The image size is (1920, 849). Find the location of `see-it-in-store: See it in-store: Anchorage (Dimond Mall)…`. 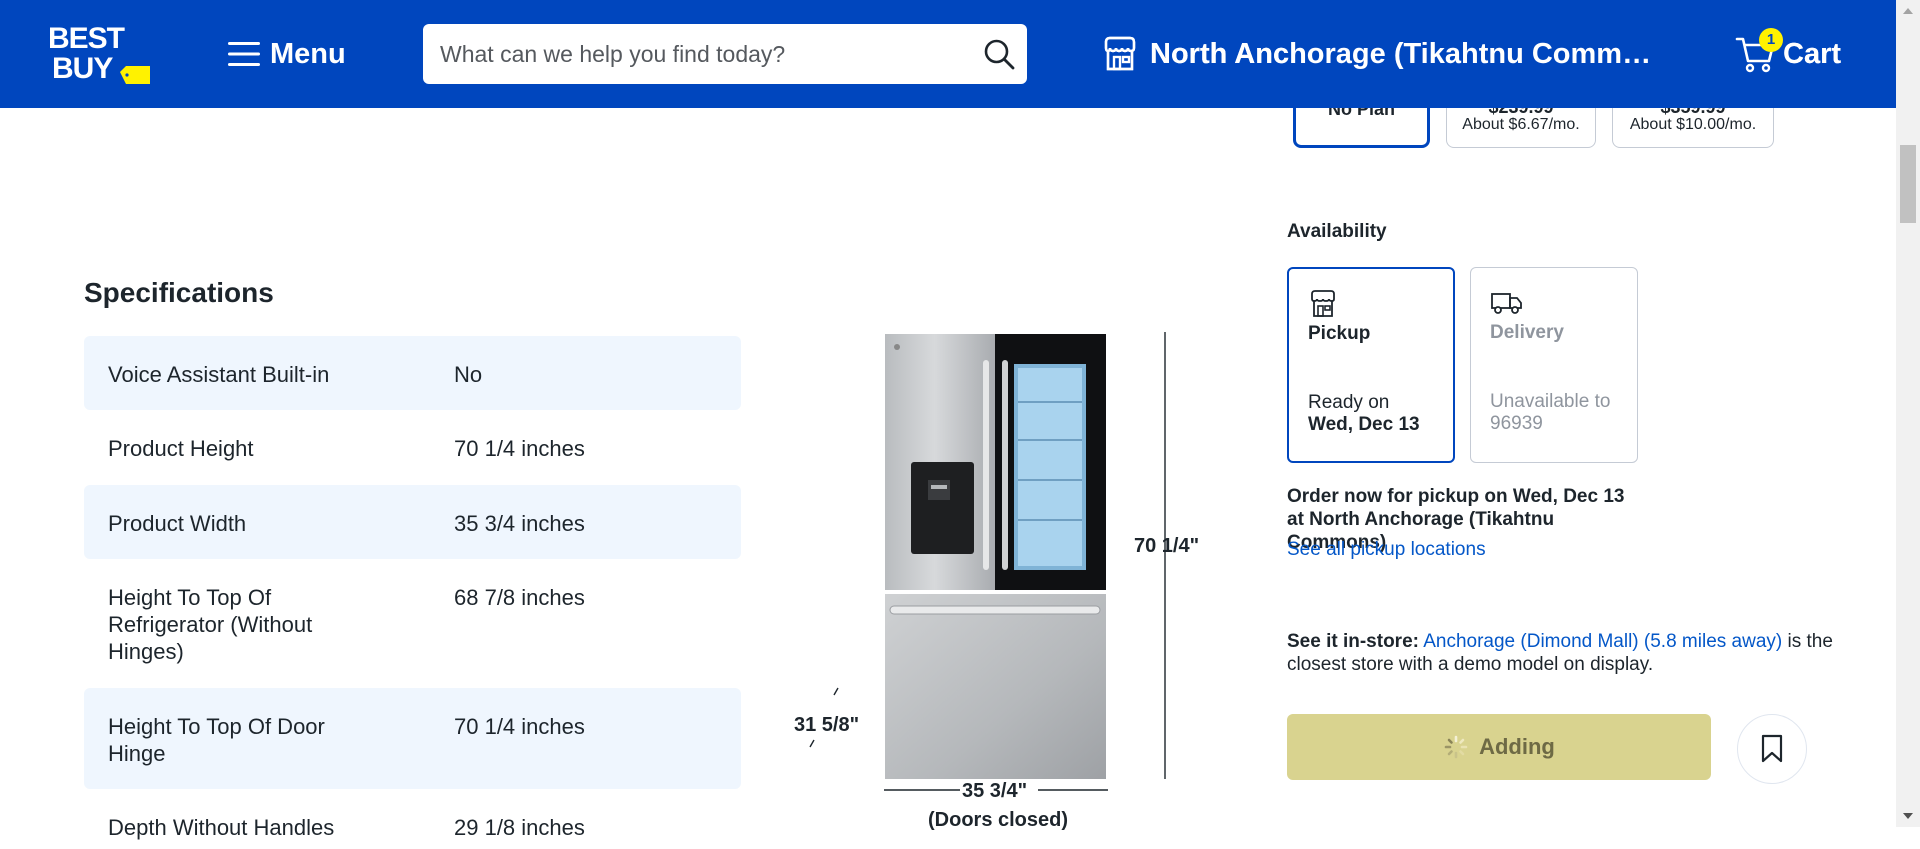

see-it-in-store: See it in-store: Anchorage (Dimond Mall)… is located at coordinates (1567, 653).